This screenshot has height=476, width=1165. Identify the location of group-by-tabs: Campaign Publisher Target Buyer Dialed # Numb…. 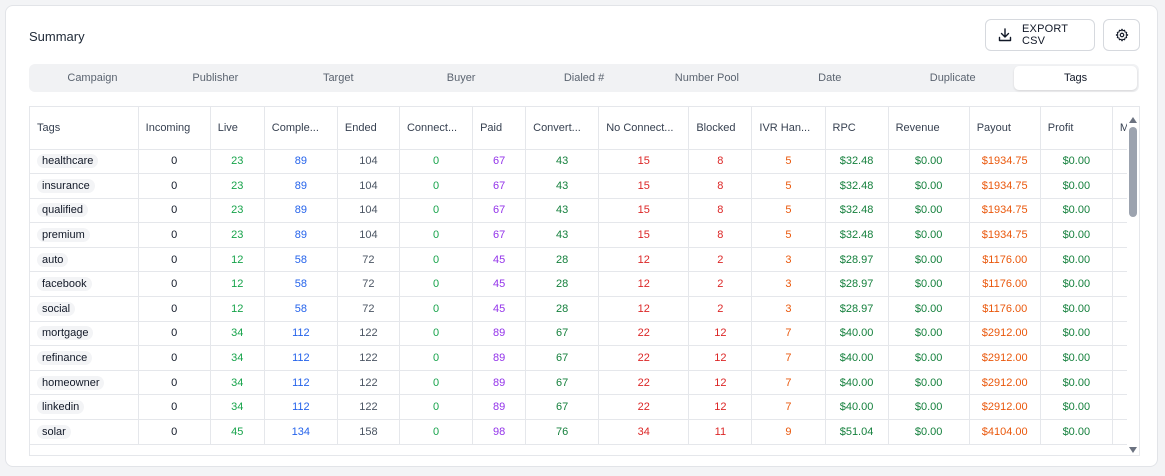
(584, 78).